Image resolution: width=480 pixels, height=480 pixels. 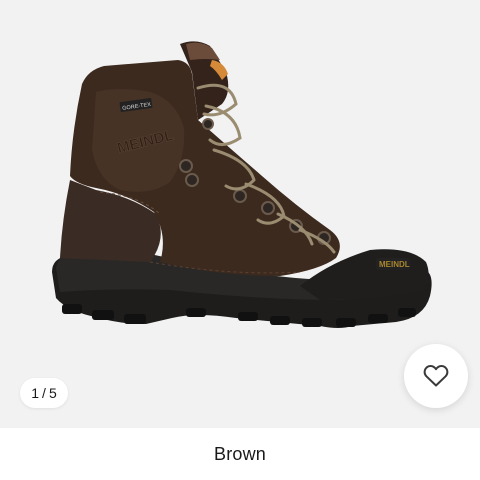 I want to click on heart-outline-icon, so click(x=436, y=376).